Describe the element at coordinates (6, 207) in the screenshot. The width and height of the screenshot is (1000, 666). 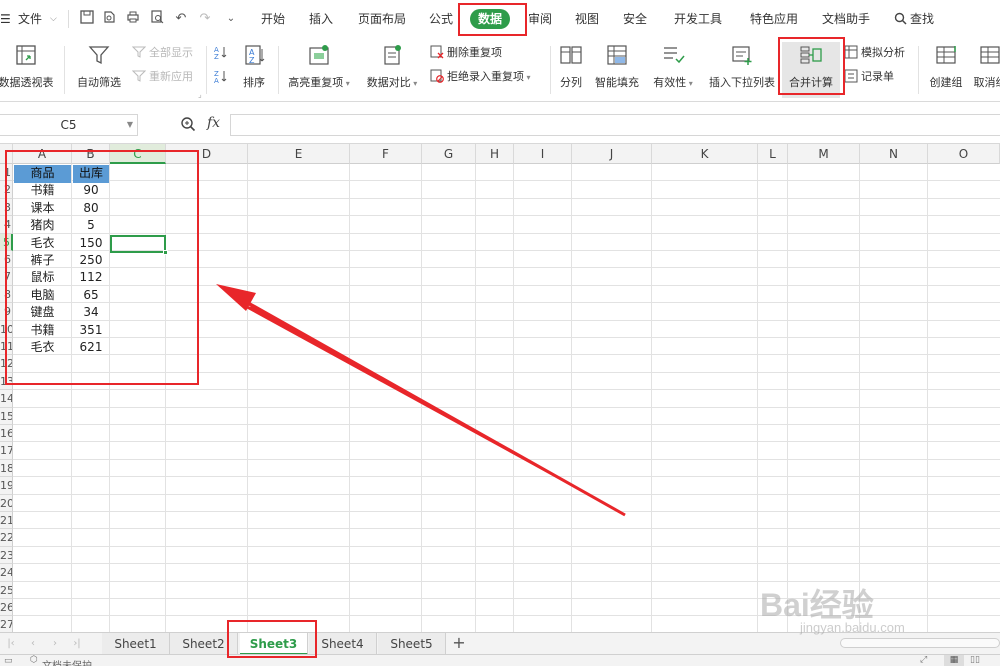
I see `row-header: 3` at that location.